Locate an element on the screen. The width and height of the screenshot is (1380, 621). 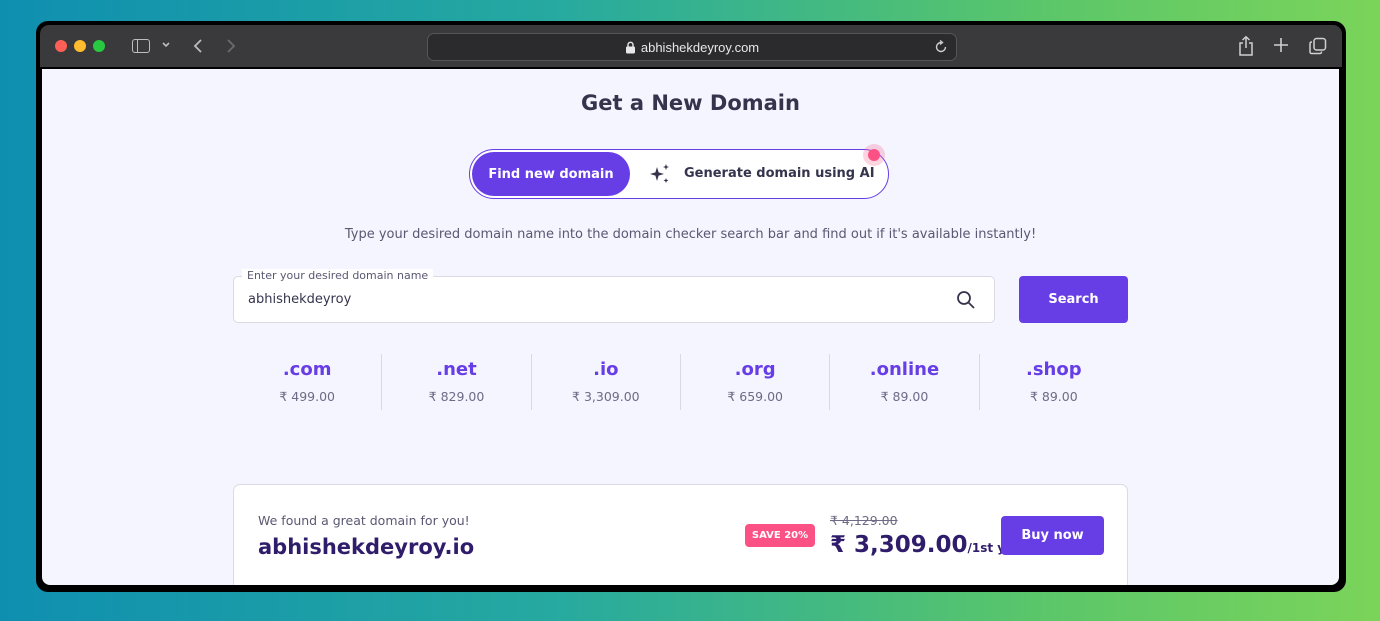
domain-search-field: Enter your desired domain name is located at coordinates (614, 296).